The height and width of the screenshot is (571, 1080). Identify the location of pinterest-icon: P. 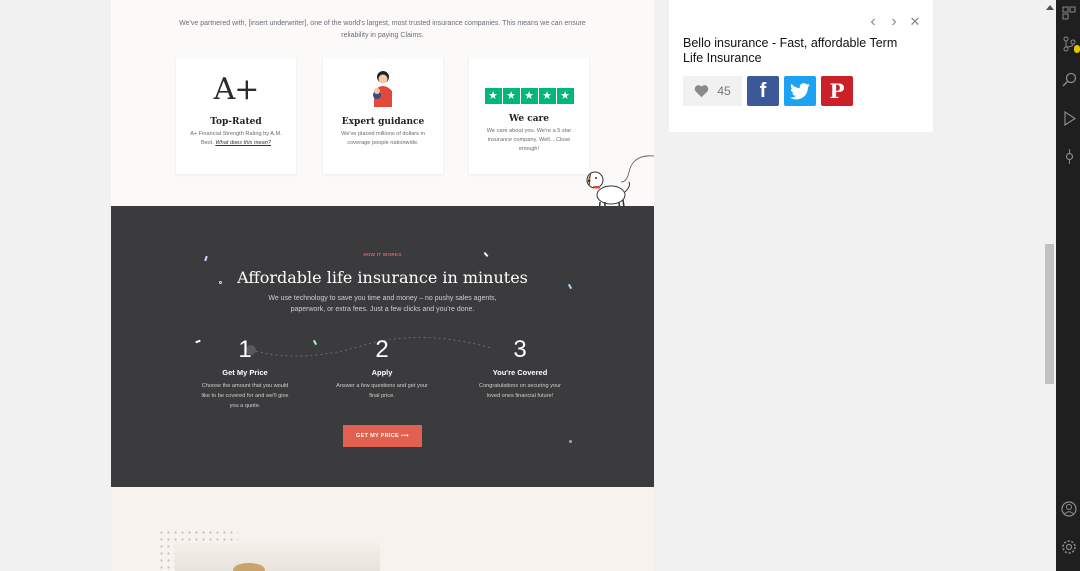
(837, 91).